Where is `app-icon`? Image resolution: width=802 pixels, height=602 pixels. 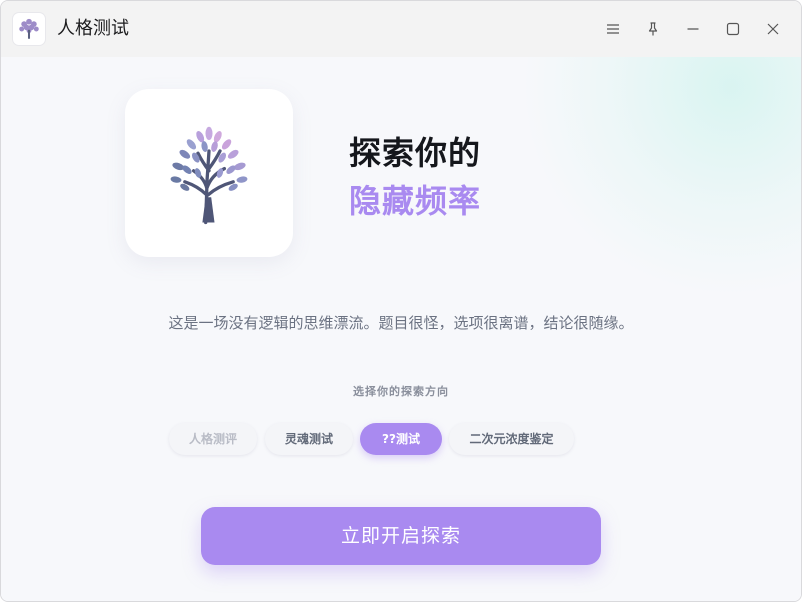 app-icon is located at coordinates (29, 29).